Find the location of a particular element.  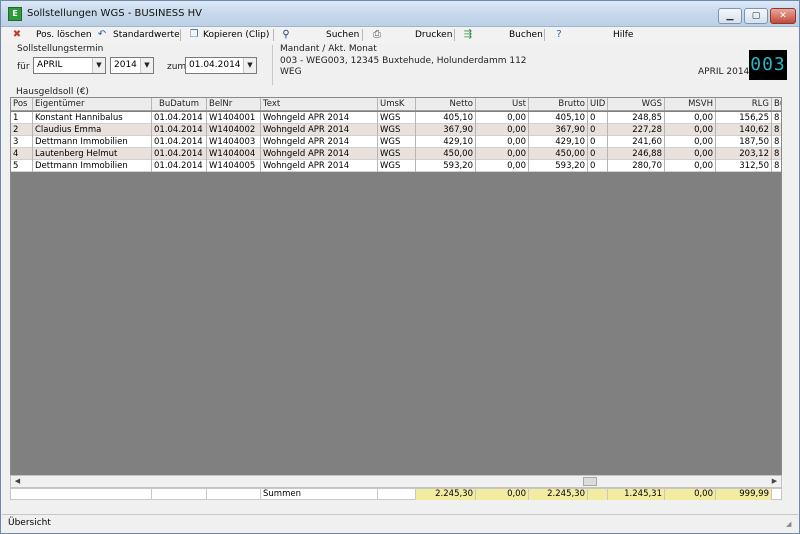

print-button: Drucken is located at coordinates (433, 35).